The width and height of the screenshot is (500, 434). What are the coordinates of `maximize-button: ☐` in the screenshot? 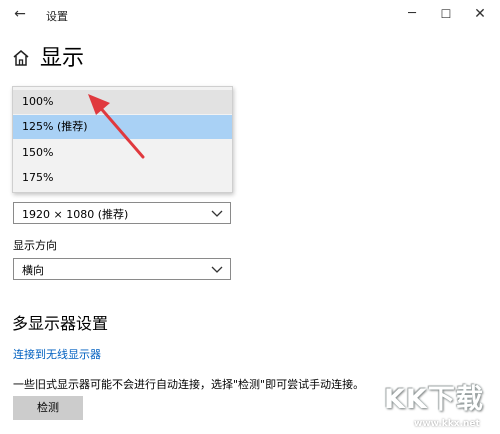 It's located at (446, 14).